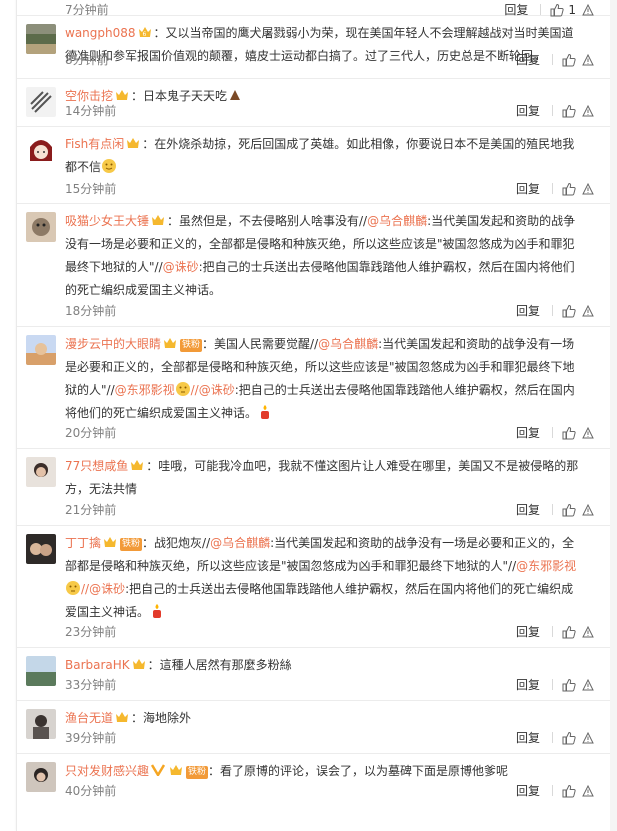  Describe the element at coordinates (161, 718) in the screenshot. I see `comment-text: ：海地除外` at that location.